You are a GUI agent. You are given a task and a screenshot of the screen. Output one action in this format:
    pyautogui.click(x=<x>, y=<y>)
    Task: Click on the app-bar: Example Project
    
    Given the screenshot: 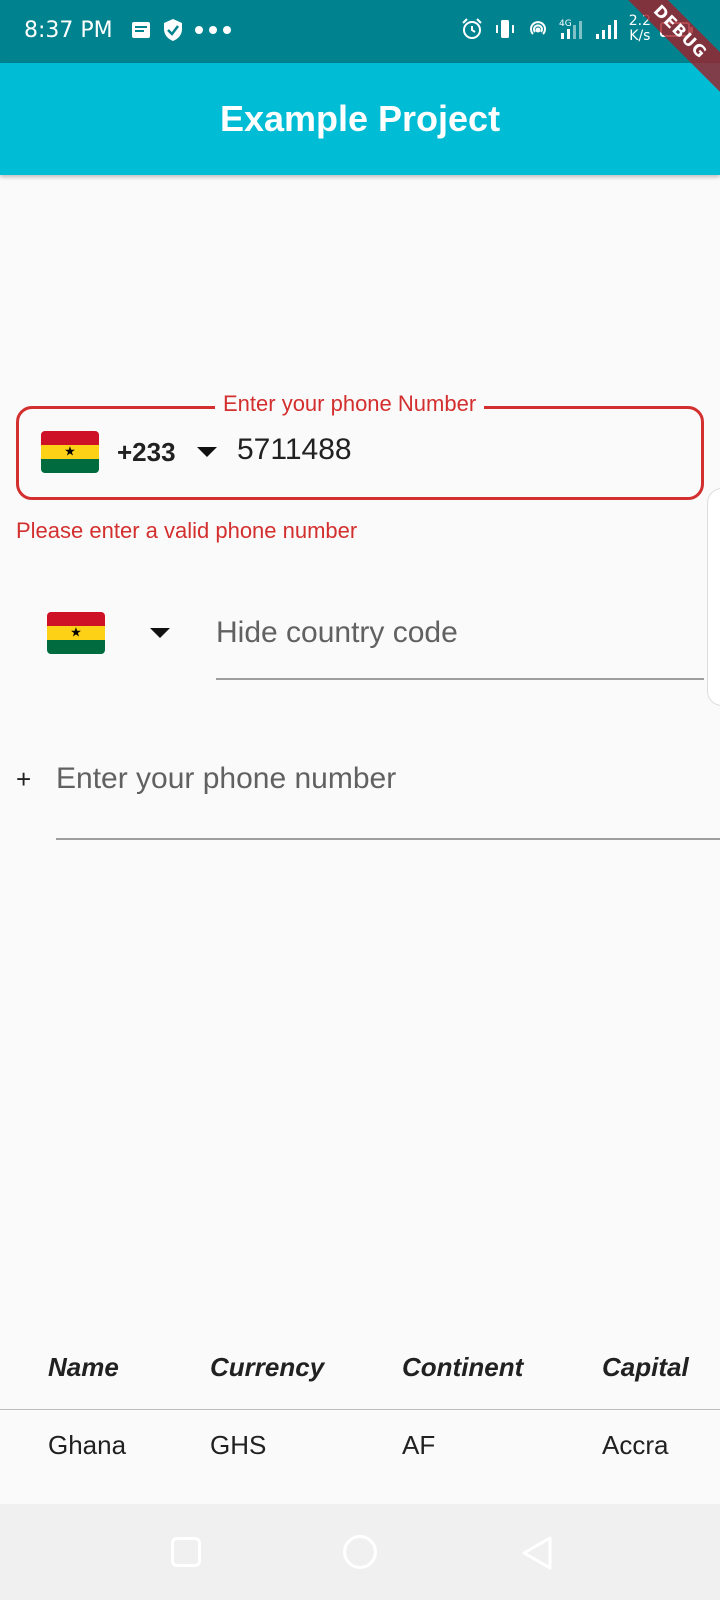 What is the action you would take?
    pyautogui.click(x=360, y=119)
    